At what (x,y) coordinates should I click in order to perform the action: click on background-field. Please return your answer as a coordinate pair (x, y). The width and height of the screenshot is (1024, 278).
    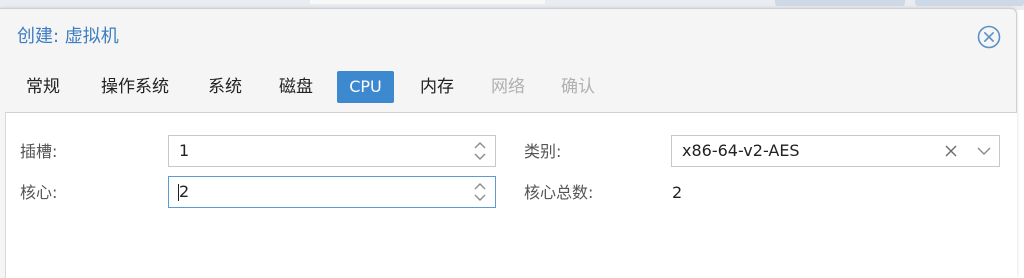
    Looking at the image, I should click on (427, 2).